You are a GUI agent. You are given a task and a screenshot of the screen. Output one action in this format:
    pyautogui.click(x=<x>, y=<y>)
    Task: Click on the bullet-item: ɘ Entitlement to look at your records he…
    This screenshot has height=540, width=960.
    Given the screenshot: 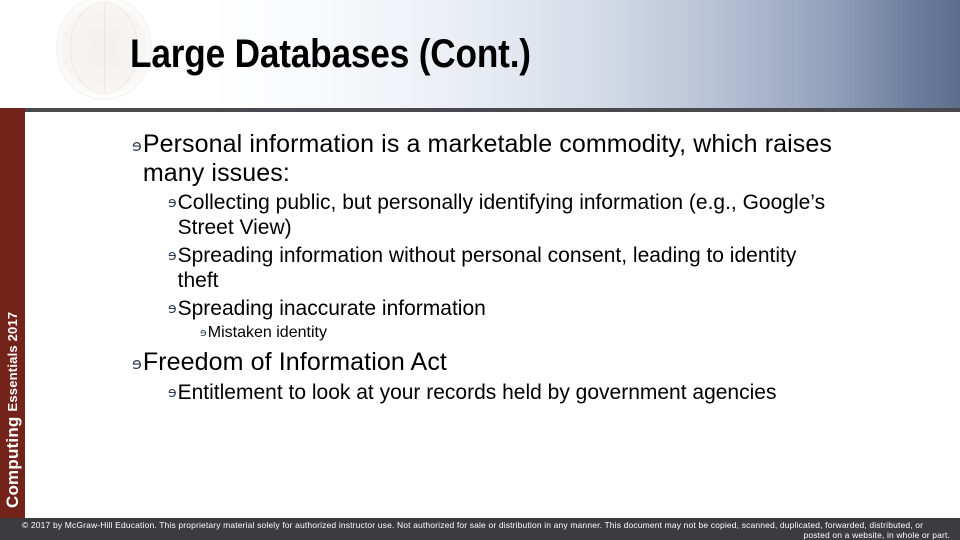 What is the action you would take?
    pyautogui.click(x=528, y=392)
    